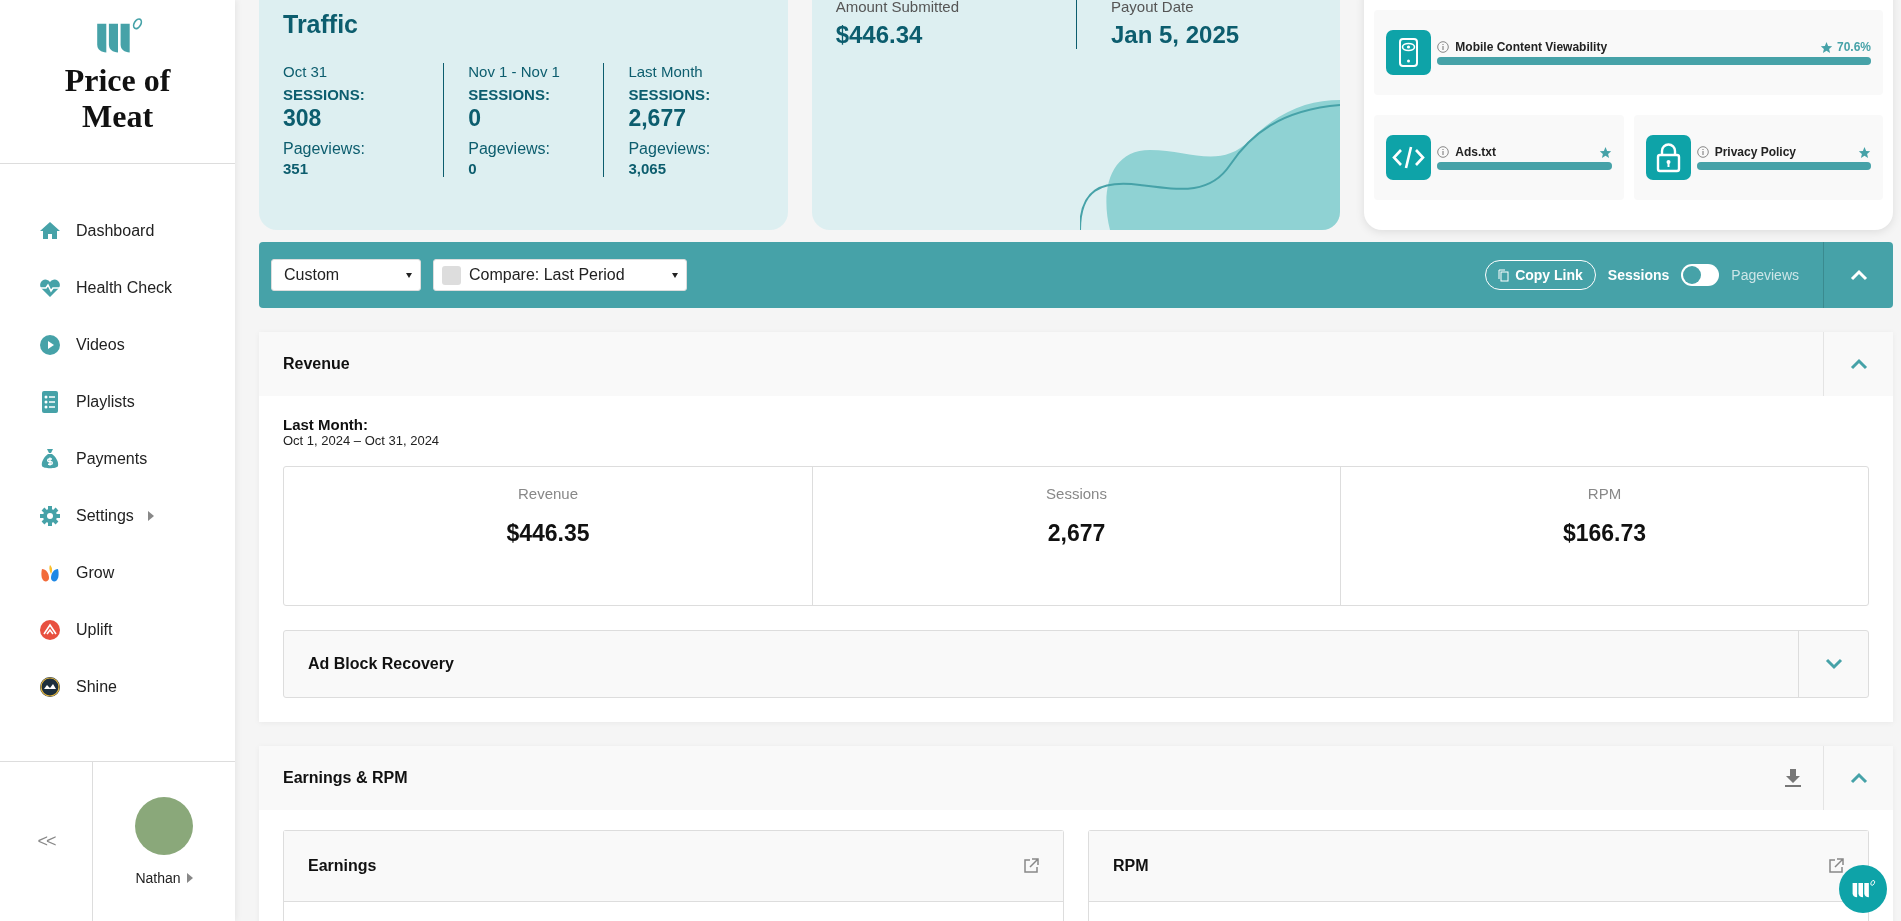  I want to click on site-name: Price of Meat, so click(117, 99).